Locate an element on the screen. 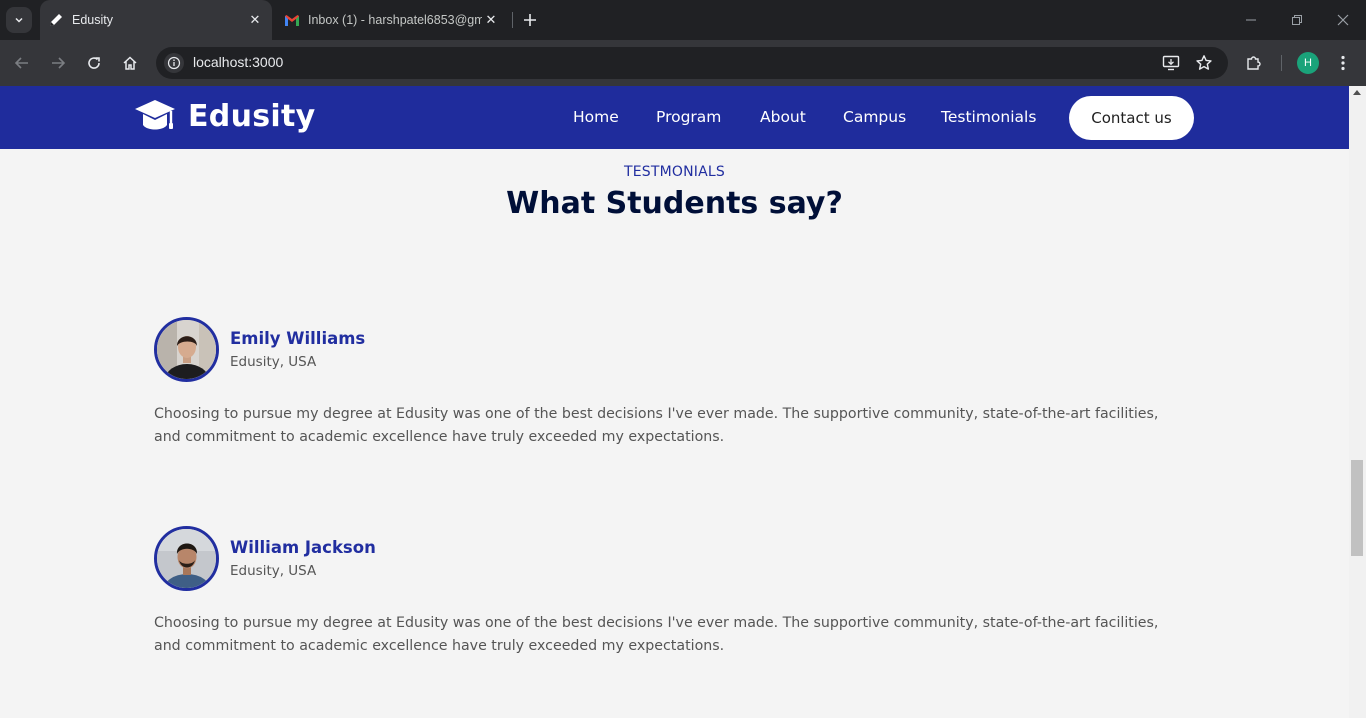  browser-toolbar: localhost:3000 H is located at coordinates (683, 63).